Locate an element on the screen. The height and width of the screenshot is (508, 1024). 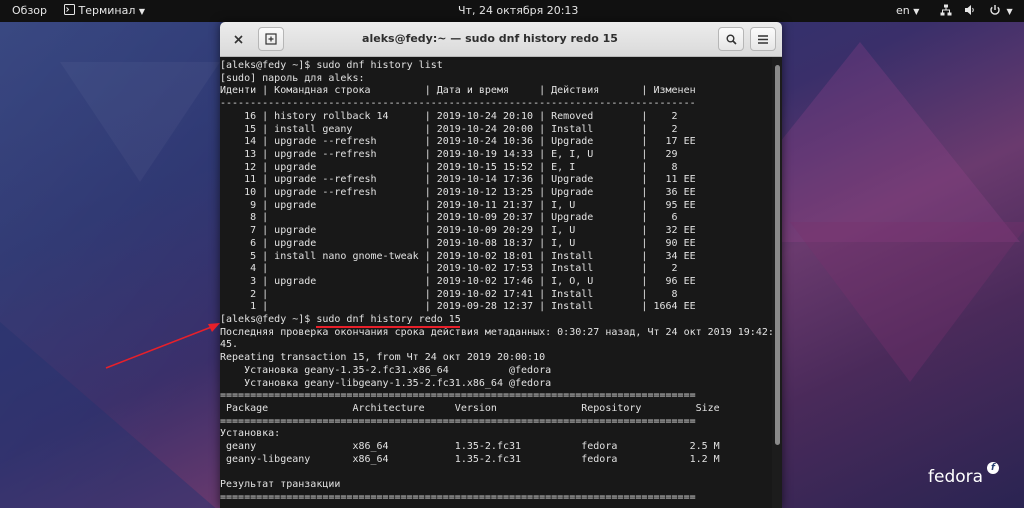
terminal-line: 8 | | 2019-10-09 20:37 | Upgrade | 6 is located at coordinates (449, 218).